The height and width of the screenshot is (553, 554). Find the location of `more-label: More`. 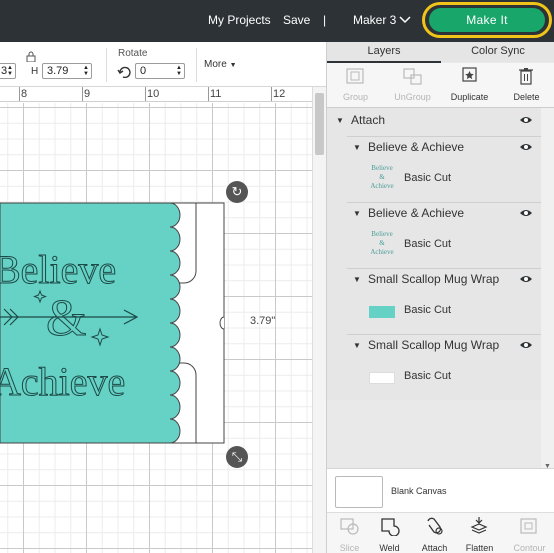

more-label: More is located at coordinates (215, 64).